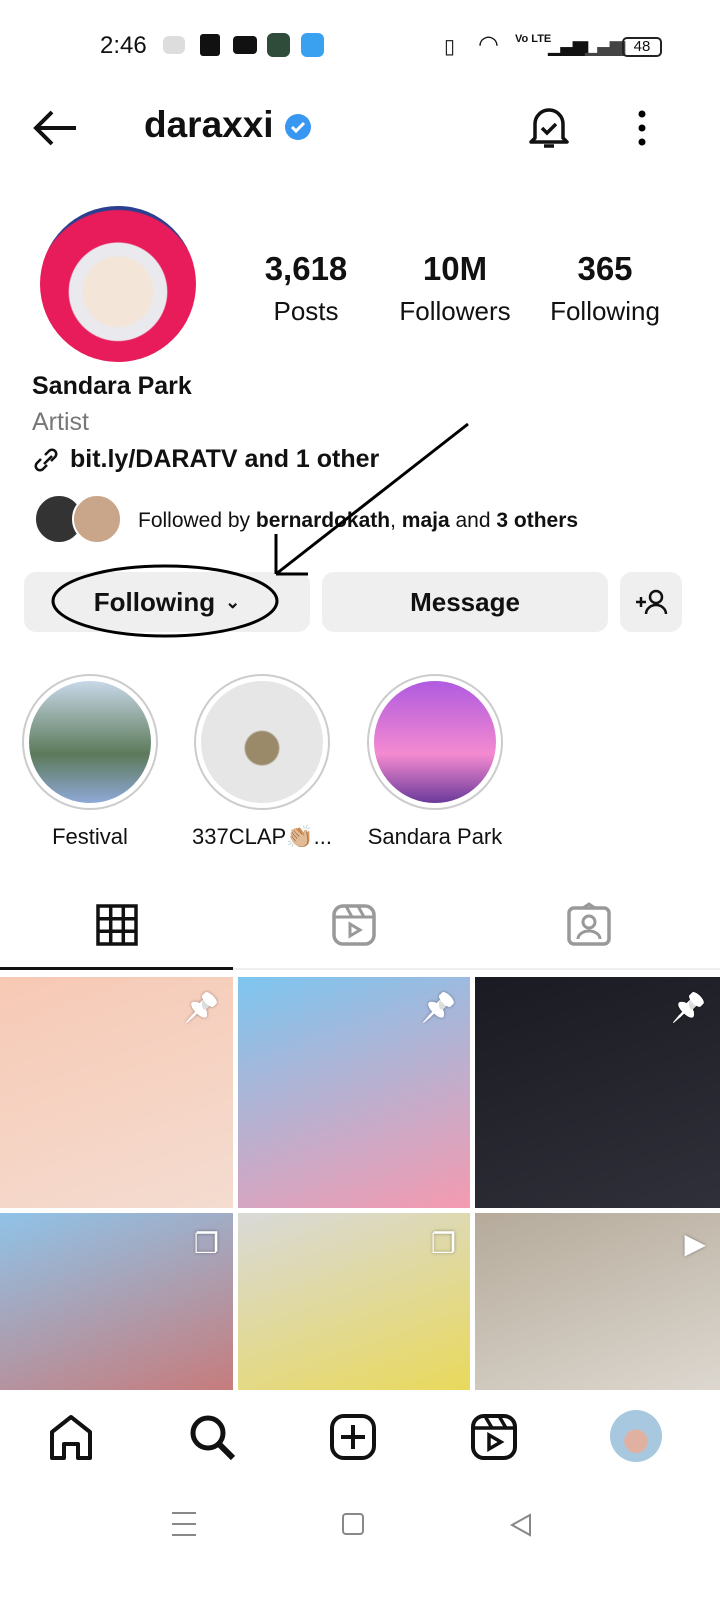 The height and width of the screenshot is (1600, 720). Describe the element at coordinates (353, 1524) in the screenshot. I see `home-system-icon` at that location.